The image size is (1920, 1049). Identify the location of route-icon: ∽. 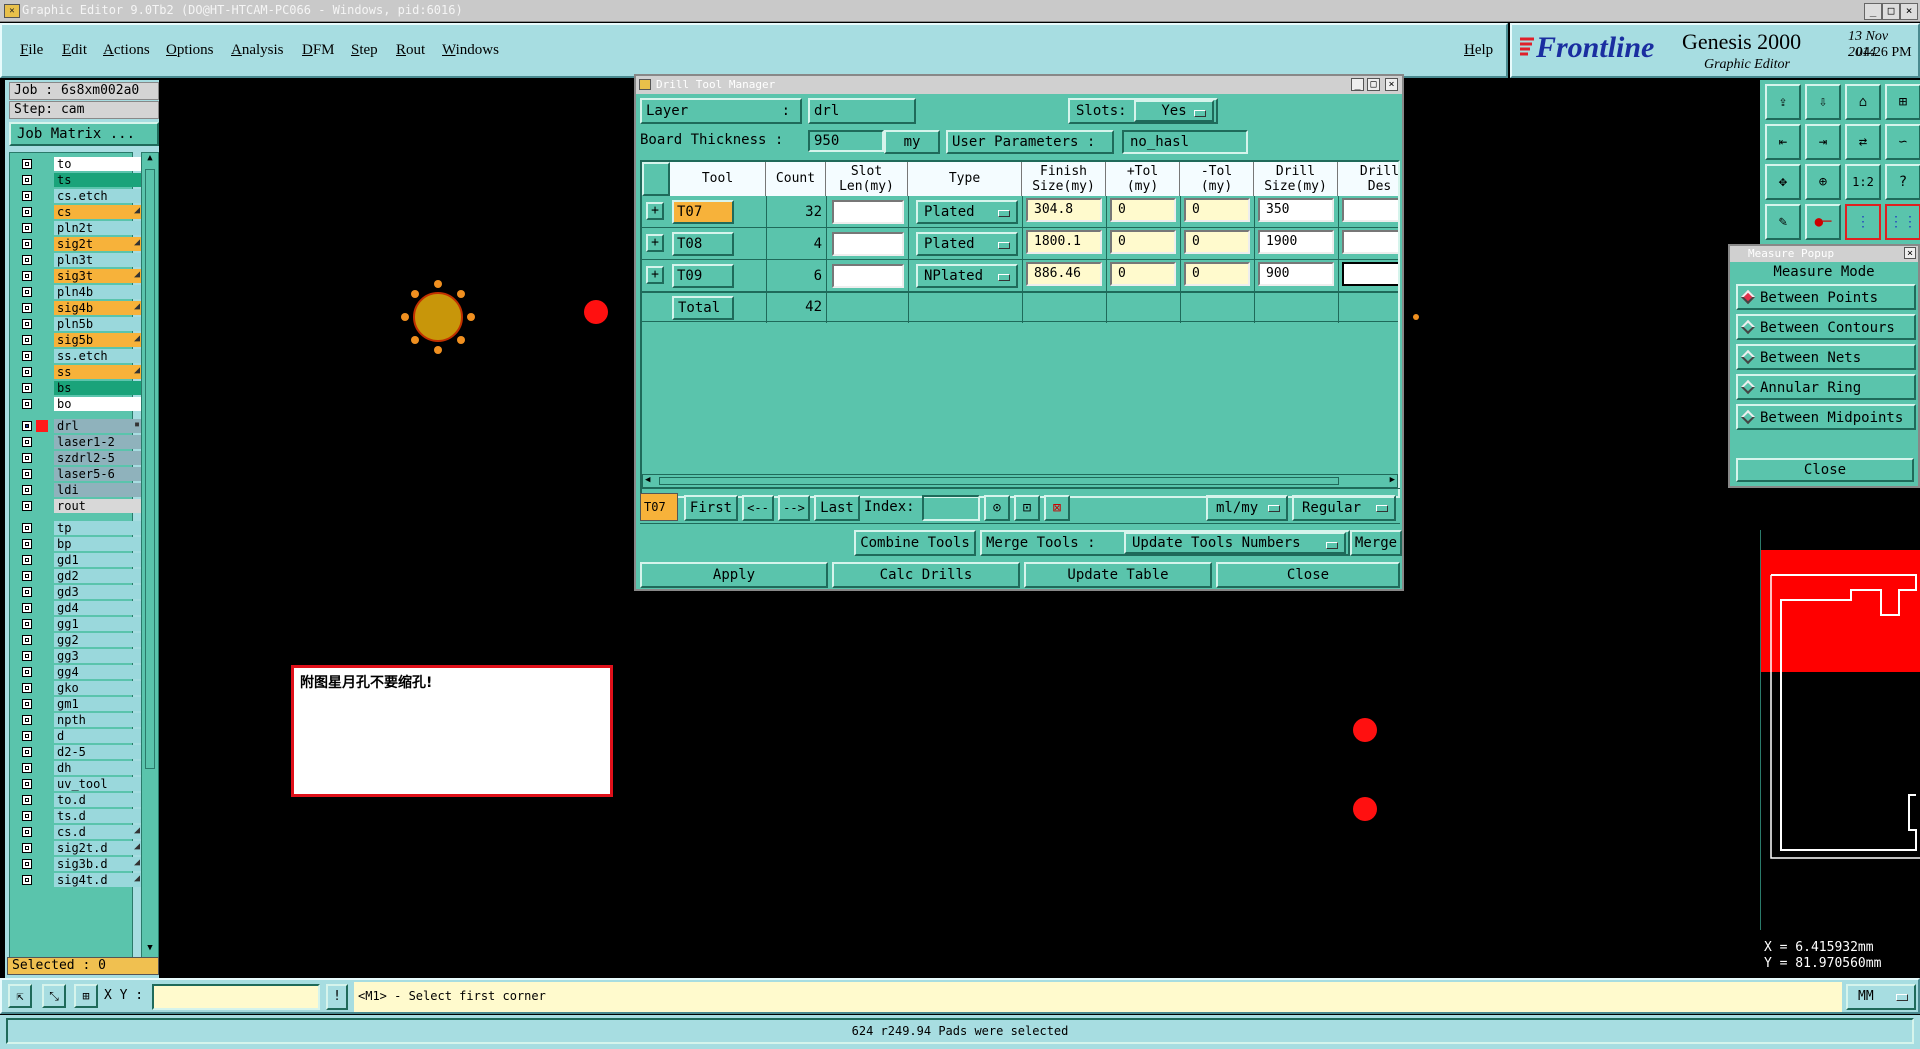
(1902, 142).